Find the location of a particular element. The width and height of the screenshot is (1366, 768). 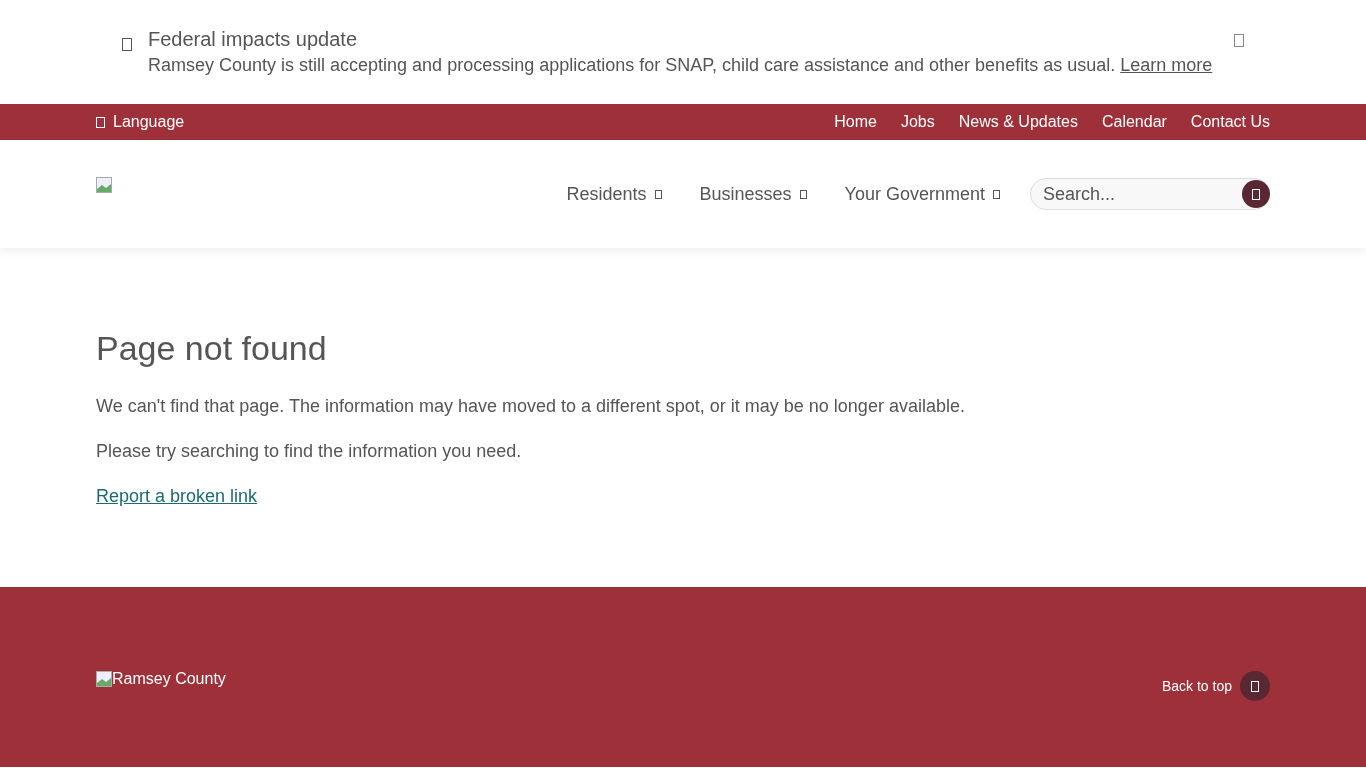

nav-menu-item: Businesses is located at coordinates (753, 194).